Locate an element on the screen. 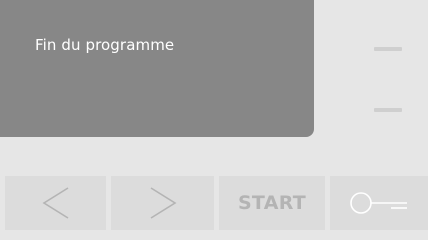 The image size is (428, 240). chevron-left-icon is located at coordinates (54, 203).